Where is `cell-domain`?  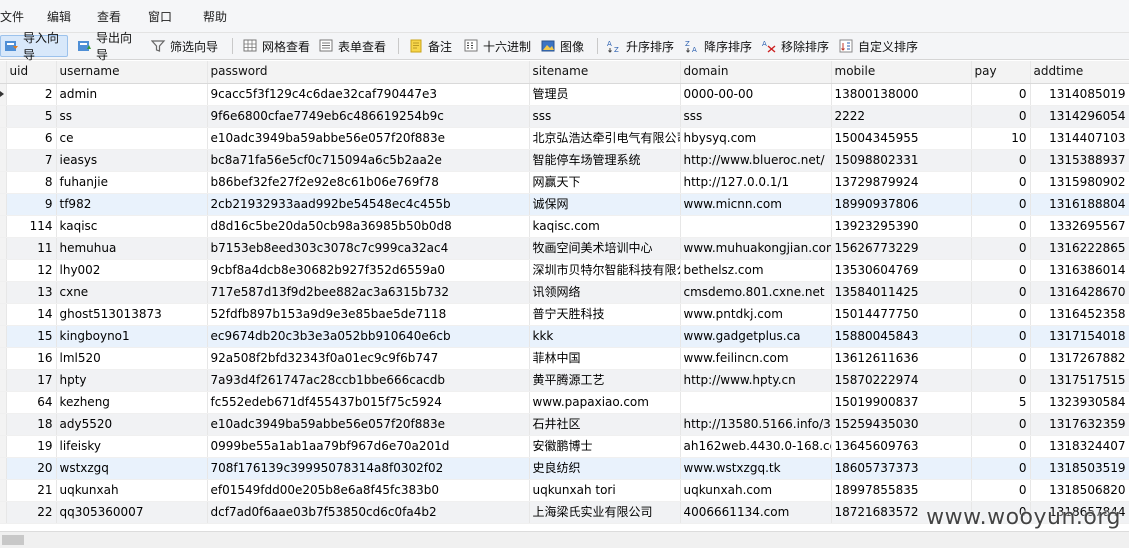
cell-domain is located at coordinates (756, 226).